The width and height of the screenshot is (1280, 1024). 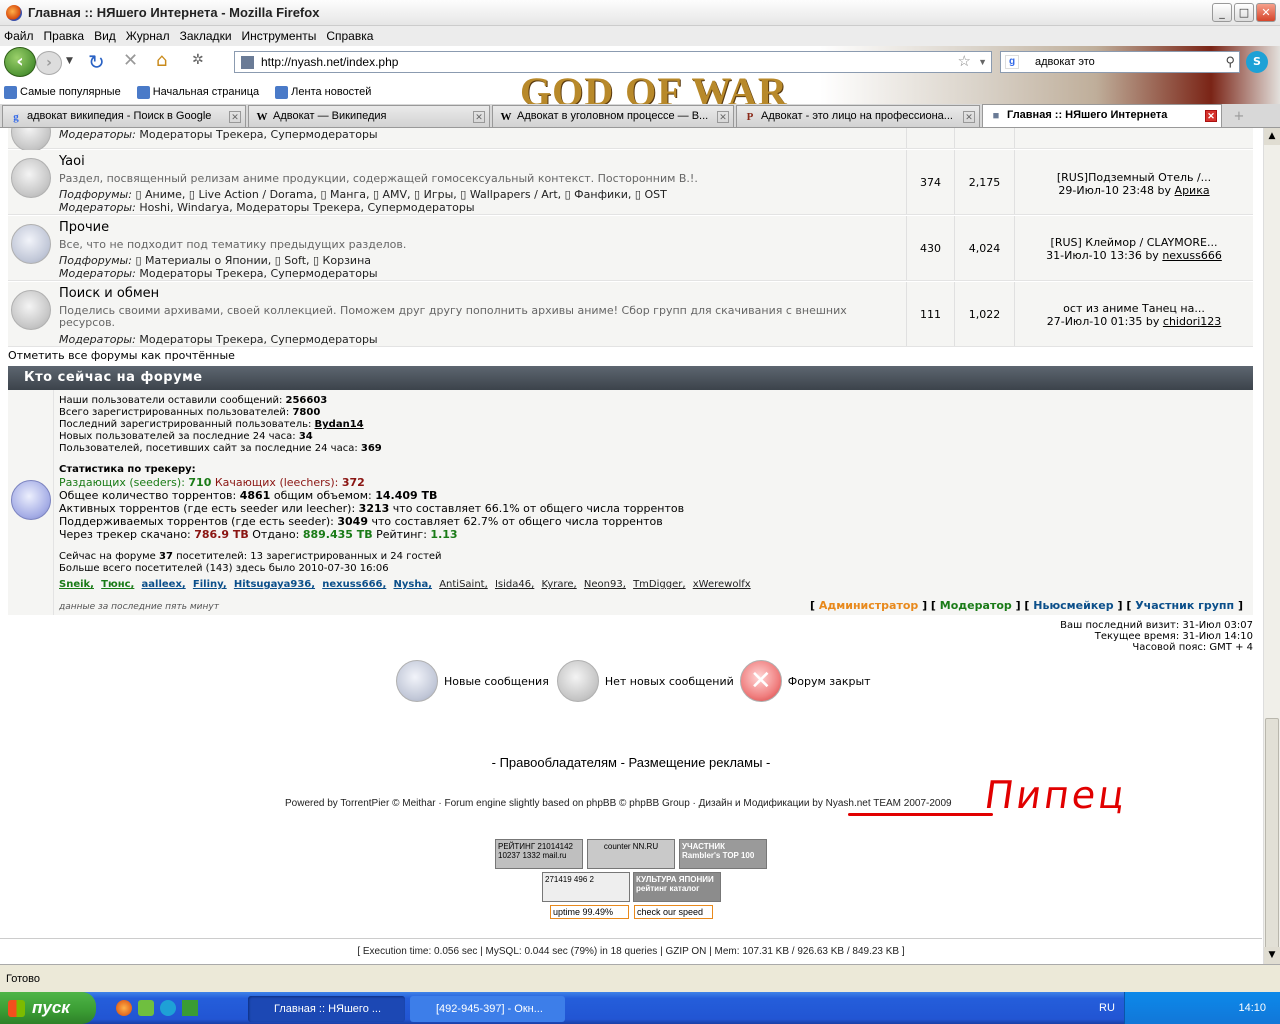 I want to click on maximize-button: □, so click(x=1244, y=12).